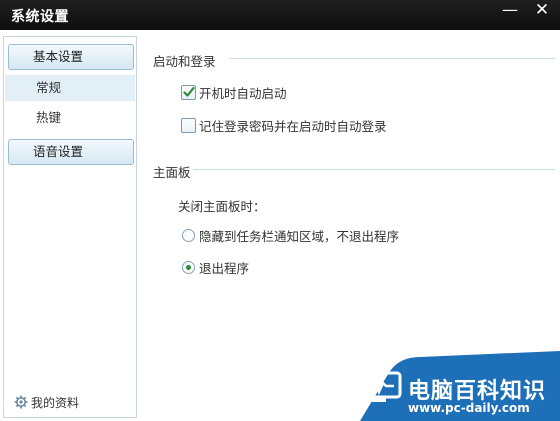  Describe the element at coordinates (70, 118) in the screenshot. I see `sidebar-item-hotkeys: 热键` at that location.